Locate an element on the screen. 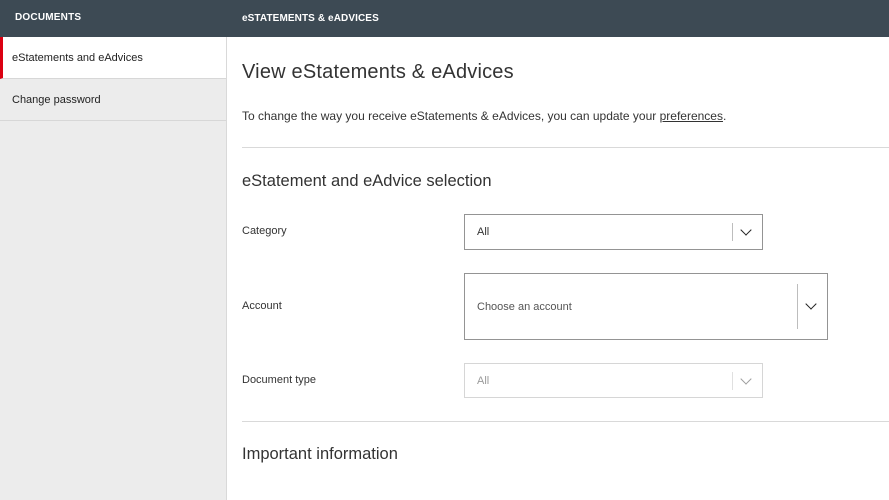 This screenshot has height=500, width=889. document-type-select-value: All is located at coordinates (483, 381).